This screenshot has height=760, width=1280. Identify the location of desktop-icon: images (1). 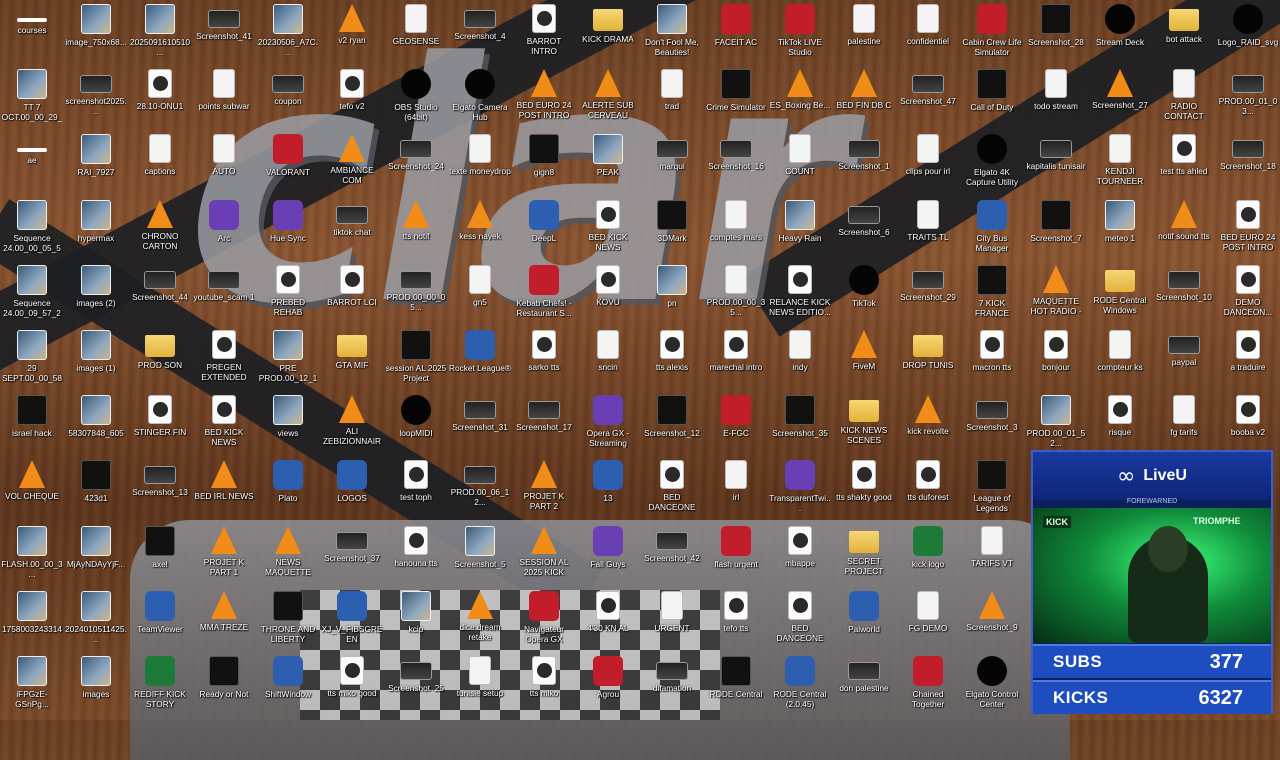
(96, 358).